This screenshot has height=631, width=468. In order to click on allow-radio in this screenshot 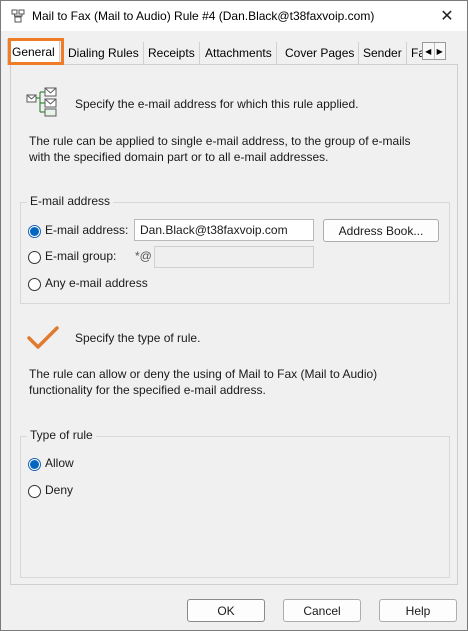, I will do `click(34, 464)`.